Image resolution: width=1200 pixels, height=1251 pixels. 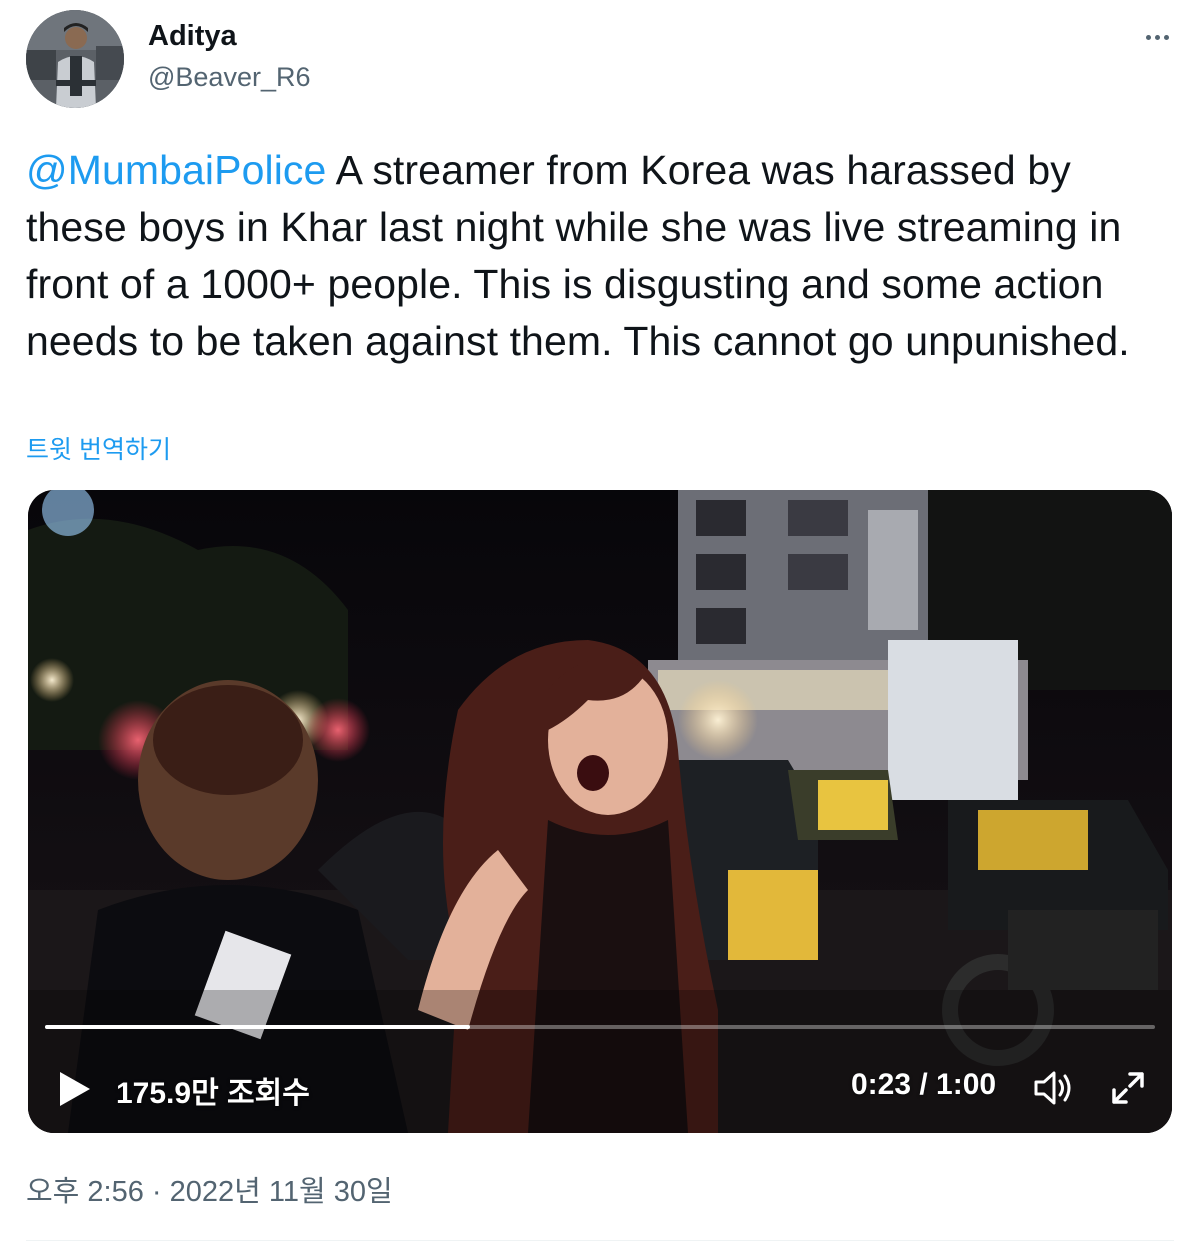 What do you see at coordinates (1128, 1088) in the screenshot?
I see `fullscreen-expand-icon` at bounding box center [1128, 1088].